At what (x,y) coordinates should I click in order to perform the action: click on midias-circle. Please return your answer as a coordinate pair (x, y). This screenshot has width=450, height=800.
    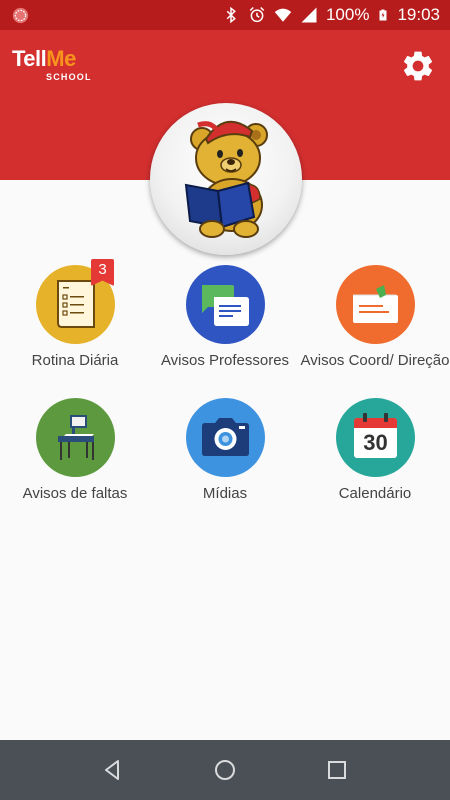
    Looking at the image, I should click on (225, 437).